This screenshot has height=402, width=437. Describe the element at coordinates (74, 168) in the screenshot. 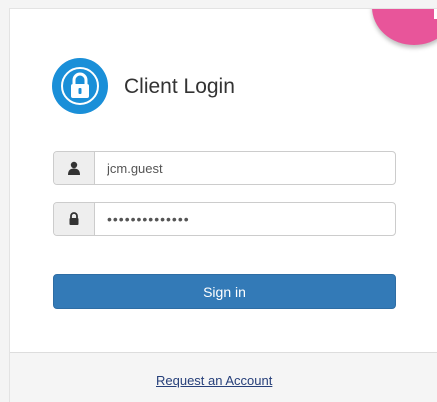

I see `user-icon` at that location.